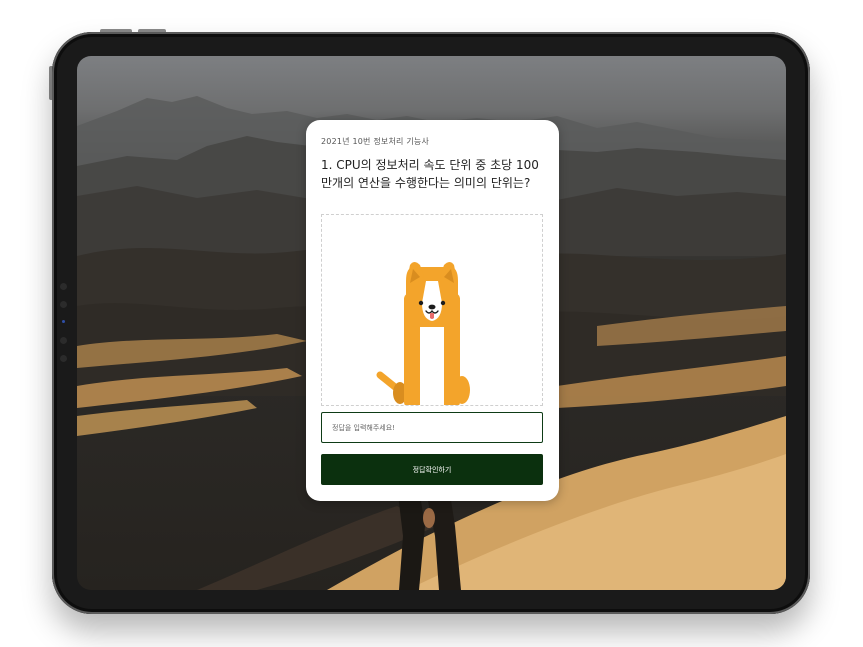  Describe the element at coordinates (432, 427) in the screenshot. I see `answer-input` at that location.